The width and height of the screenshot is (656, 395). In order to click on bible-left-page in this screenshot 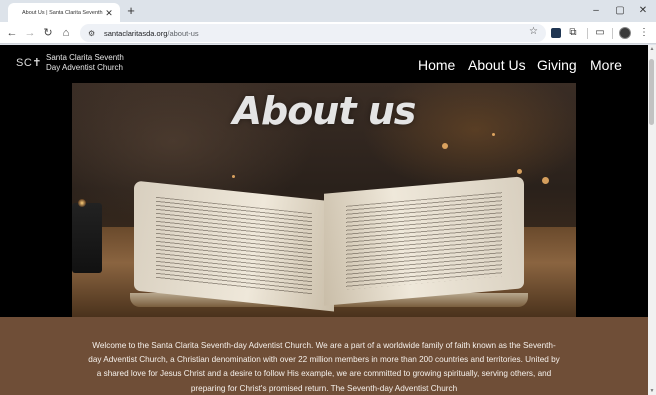, I will do `click(234, 246)`.